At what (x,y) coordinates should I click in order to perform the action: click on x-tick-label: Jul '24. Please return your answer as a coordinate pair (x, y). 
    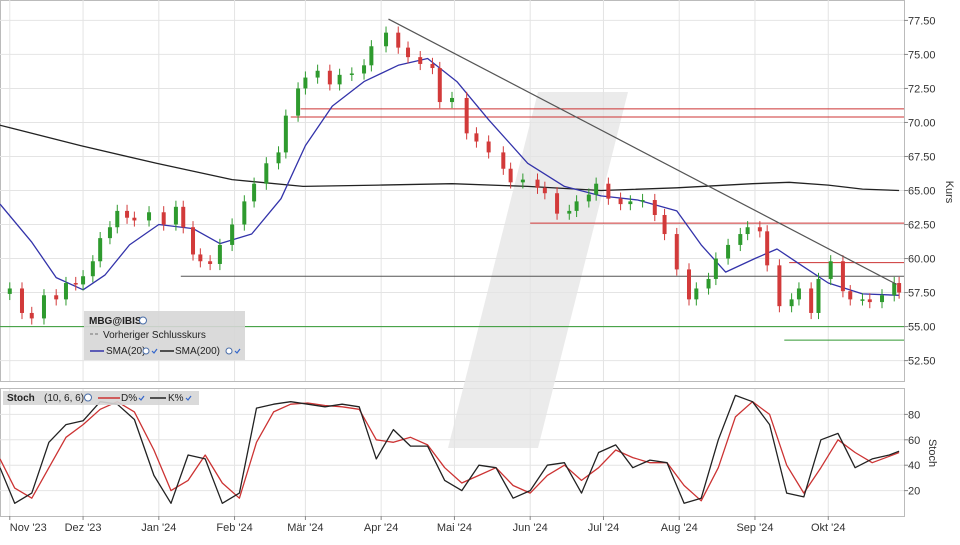
    Looking at the image, I should click on (603, 528).